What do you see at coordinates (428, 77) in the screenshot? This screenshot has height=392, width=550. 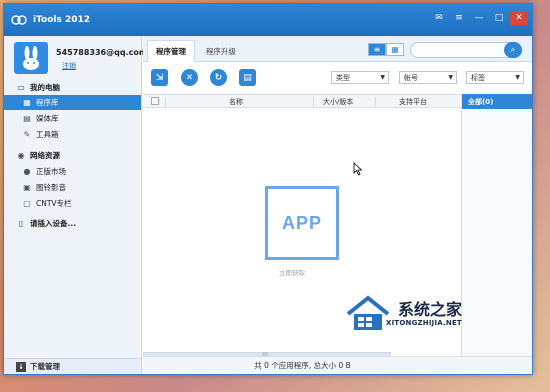 I see `account-dropdown: 帐号 ▼` at bounding box center [428, 77].